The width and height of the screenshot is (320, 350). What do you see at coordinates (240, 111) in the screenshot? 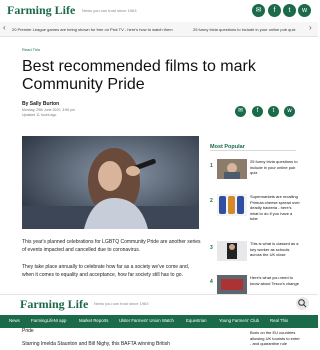
I see `email-share-icon: ✉` at bounding box center [240, 111].